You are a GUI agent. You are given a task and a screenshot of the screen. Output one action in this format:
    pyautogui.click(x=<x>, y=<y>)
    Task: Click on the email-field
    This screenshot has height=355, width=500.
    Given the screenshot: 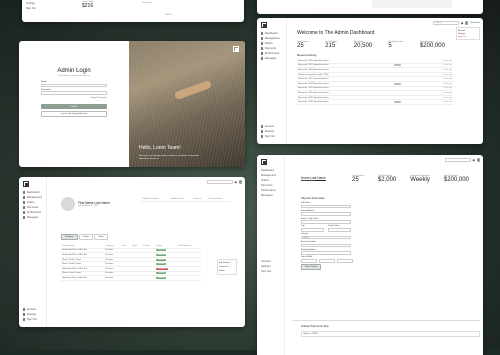 What is the action you would take?
    pyautogui.click(x=74, y=85)
    